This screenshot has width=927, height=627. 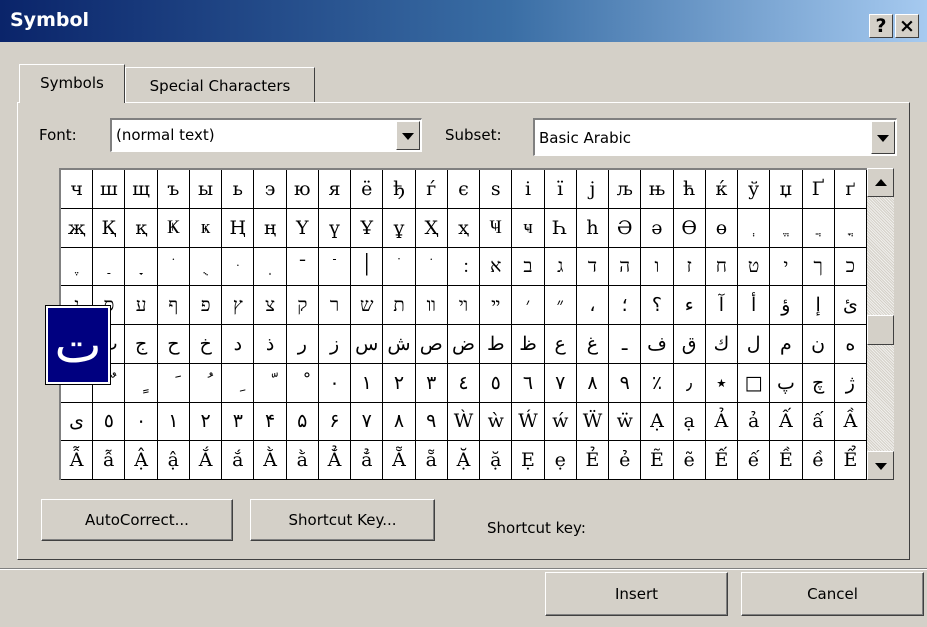 What do you see at coordinates (399, 189) in the screenshot?
I see `symbol-cell: ђ` at bounding box center [399, 189].